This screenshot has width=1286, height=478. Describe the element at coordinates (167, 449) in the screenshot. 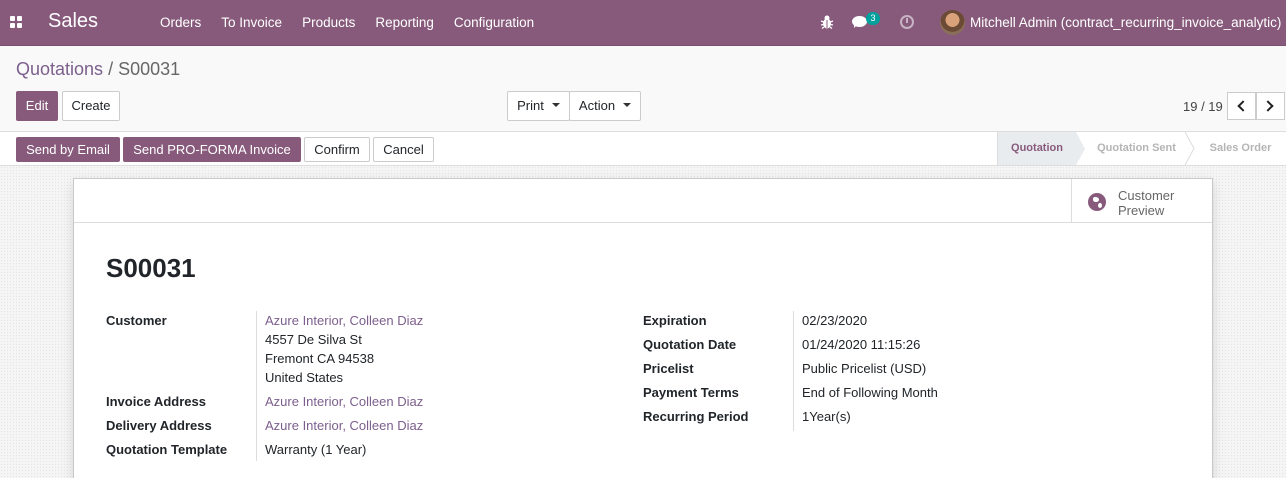

I see `quotation-template-label: Quotation Template` at that location.